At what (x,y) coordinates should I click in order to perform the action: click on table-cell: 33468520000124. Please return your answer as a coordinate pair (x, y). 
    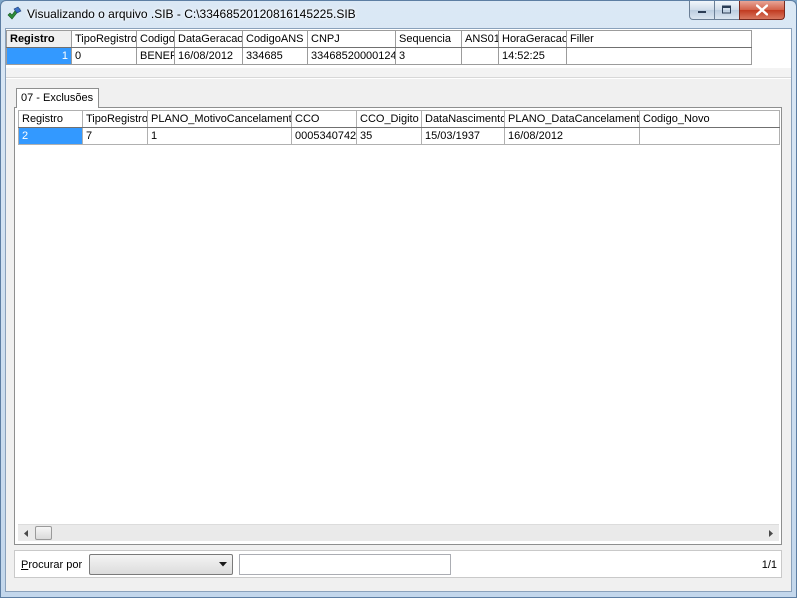
    Looking at the image, I should click on (351, 56).